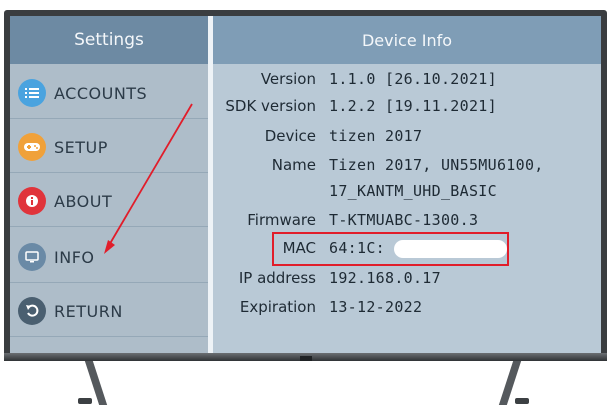  What do you see at coordinates (32, 93) in the screenshot?
I see `list-icon` at bounding box center [32, 93].